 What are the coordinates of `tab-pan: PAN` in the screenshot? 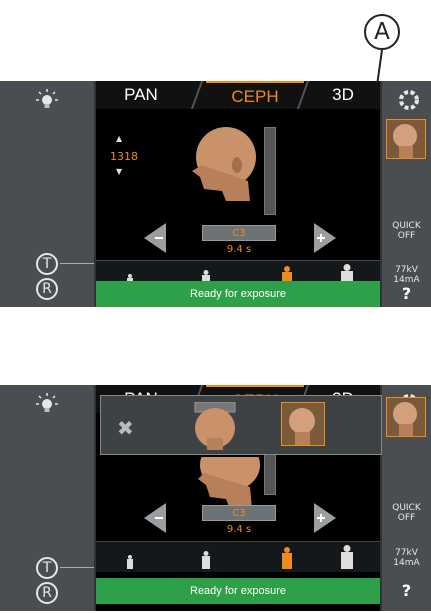 It's located at (141, 95).